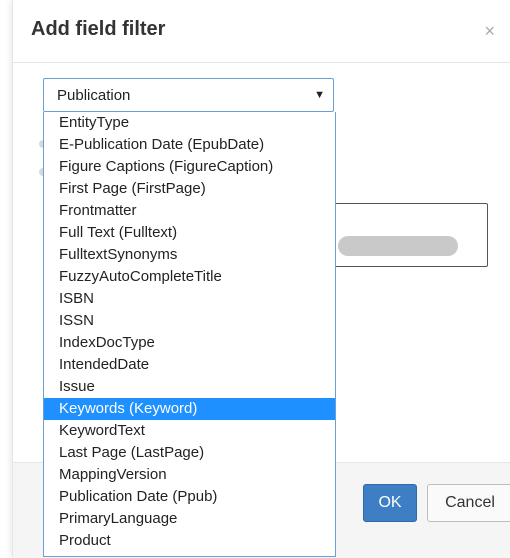 The width and height of the screenshot is (510, 558). What do you see at coordinates (189, 145) in the screenshot?
I see `field-option: E-Publication Date (EpubDate)` at bounding box center [189, 145].